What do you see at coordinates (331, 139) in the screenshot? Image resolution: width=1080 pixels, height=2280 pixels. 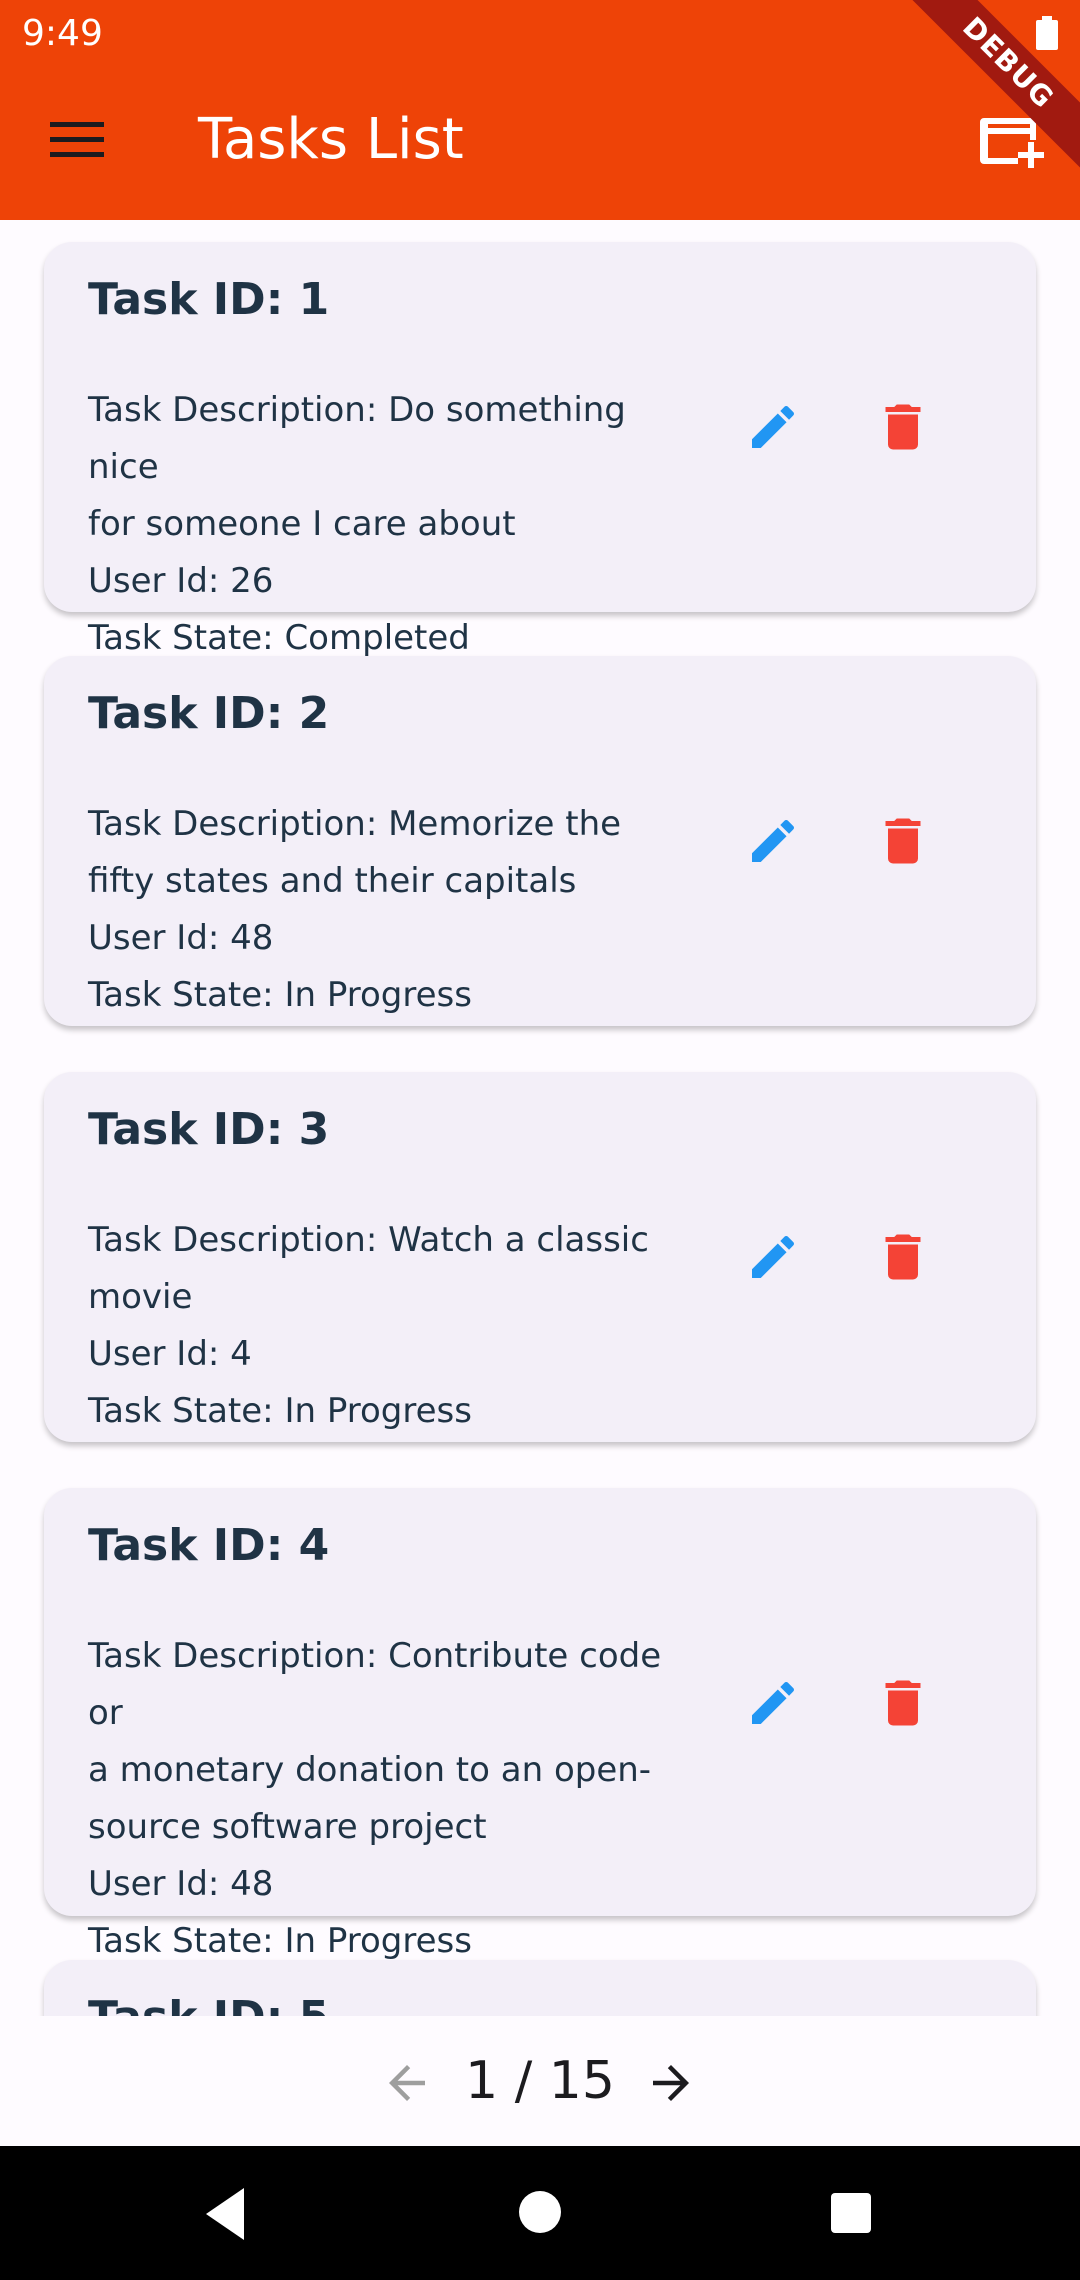 I see `page-title: Tasks List` at bounding box center [331, 139].